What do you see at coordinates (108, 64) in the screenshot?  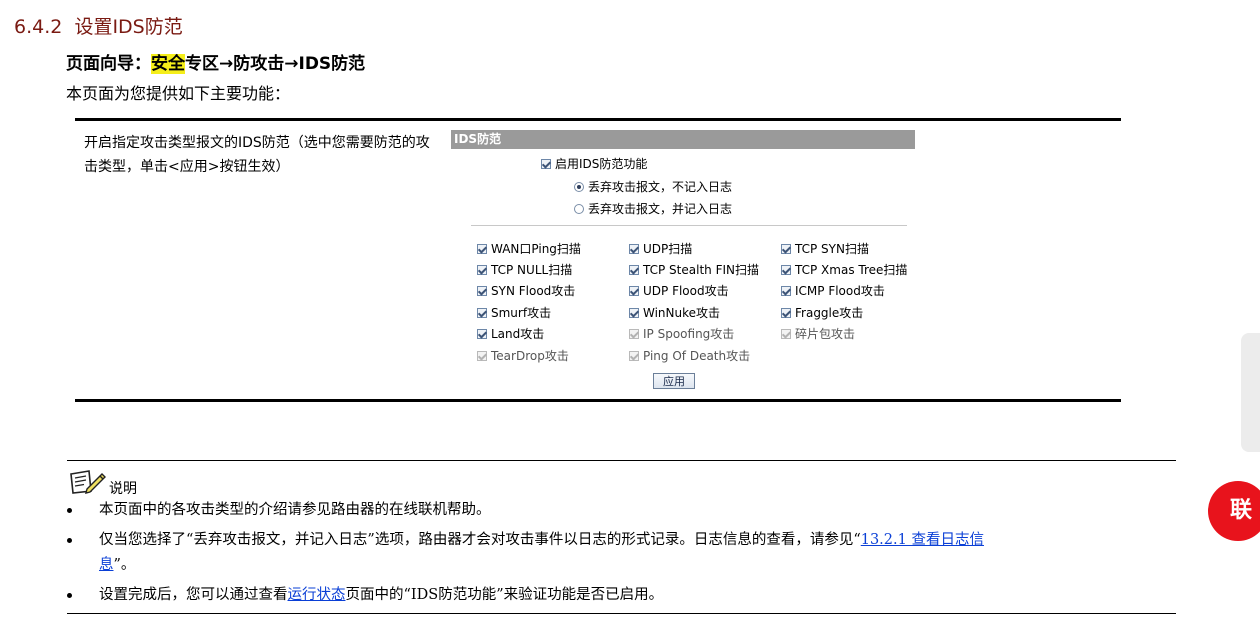 I see `guide-prefix: 页面向导：` at bounding box center [108, 64].